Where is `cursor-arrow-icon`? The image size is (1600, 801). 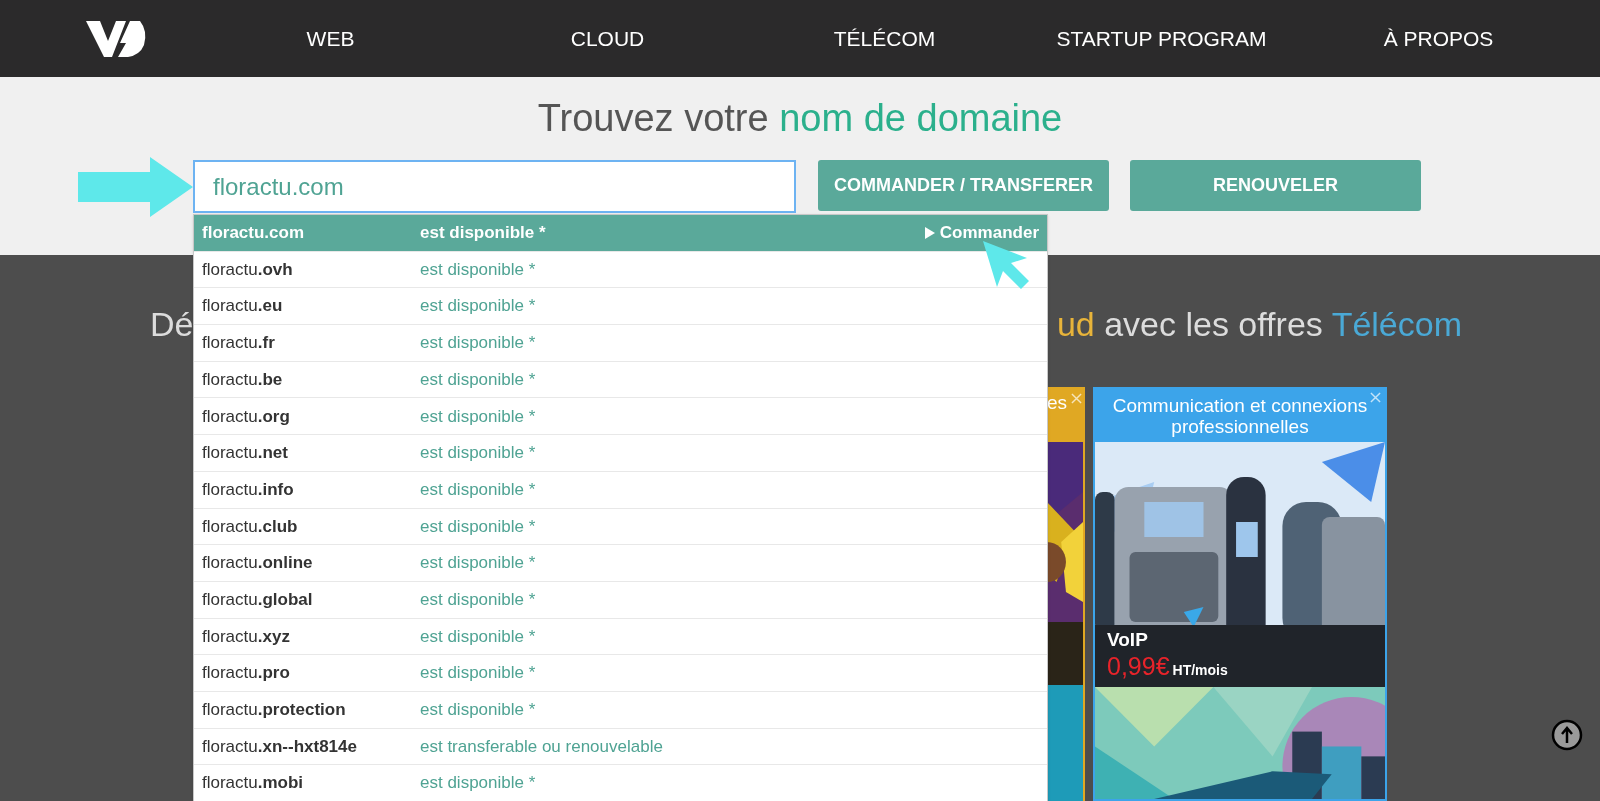
cursor-arrow-icon is located at coordinates (1007, 266).